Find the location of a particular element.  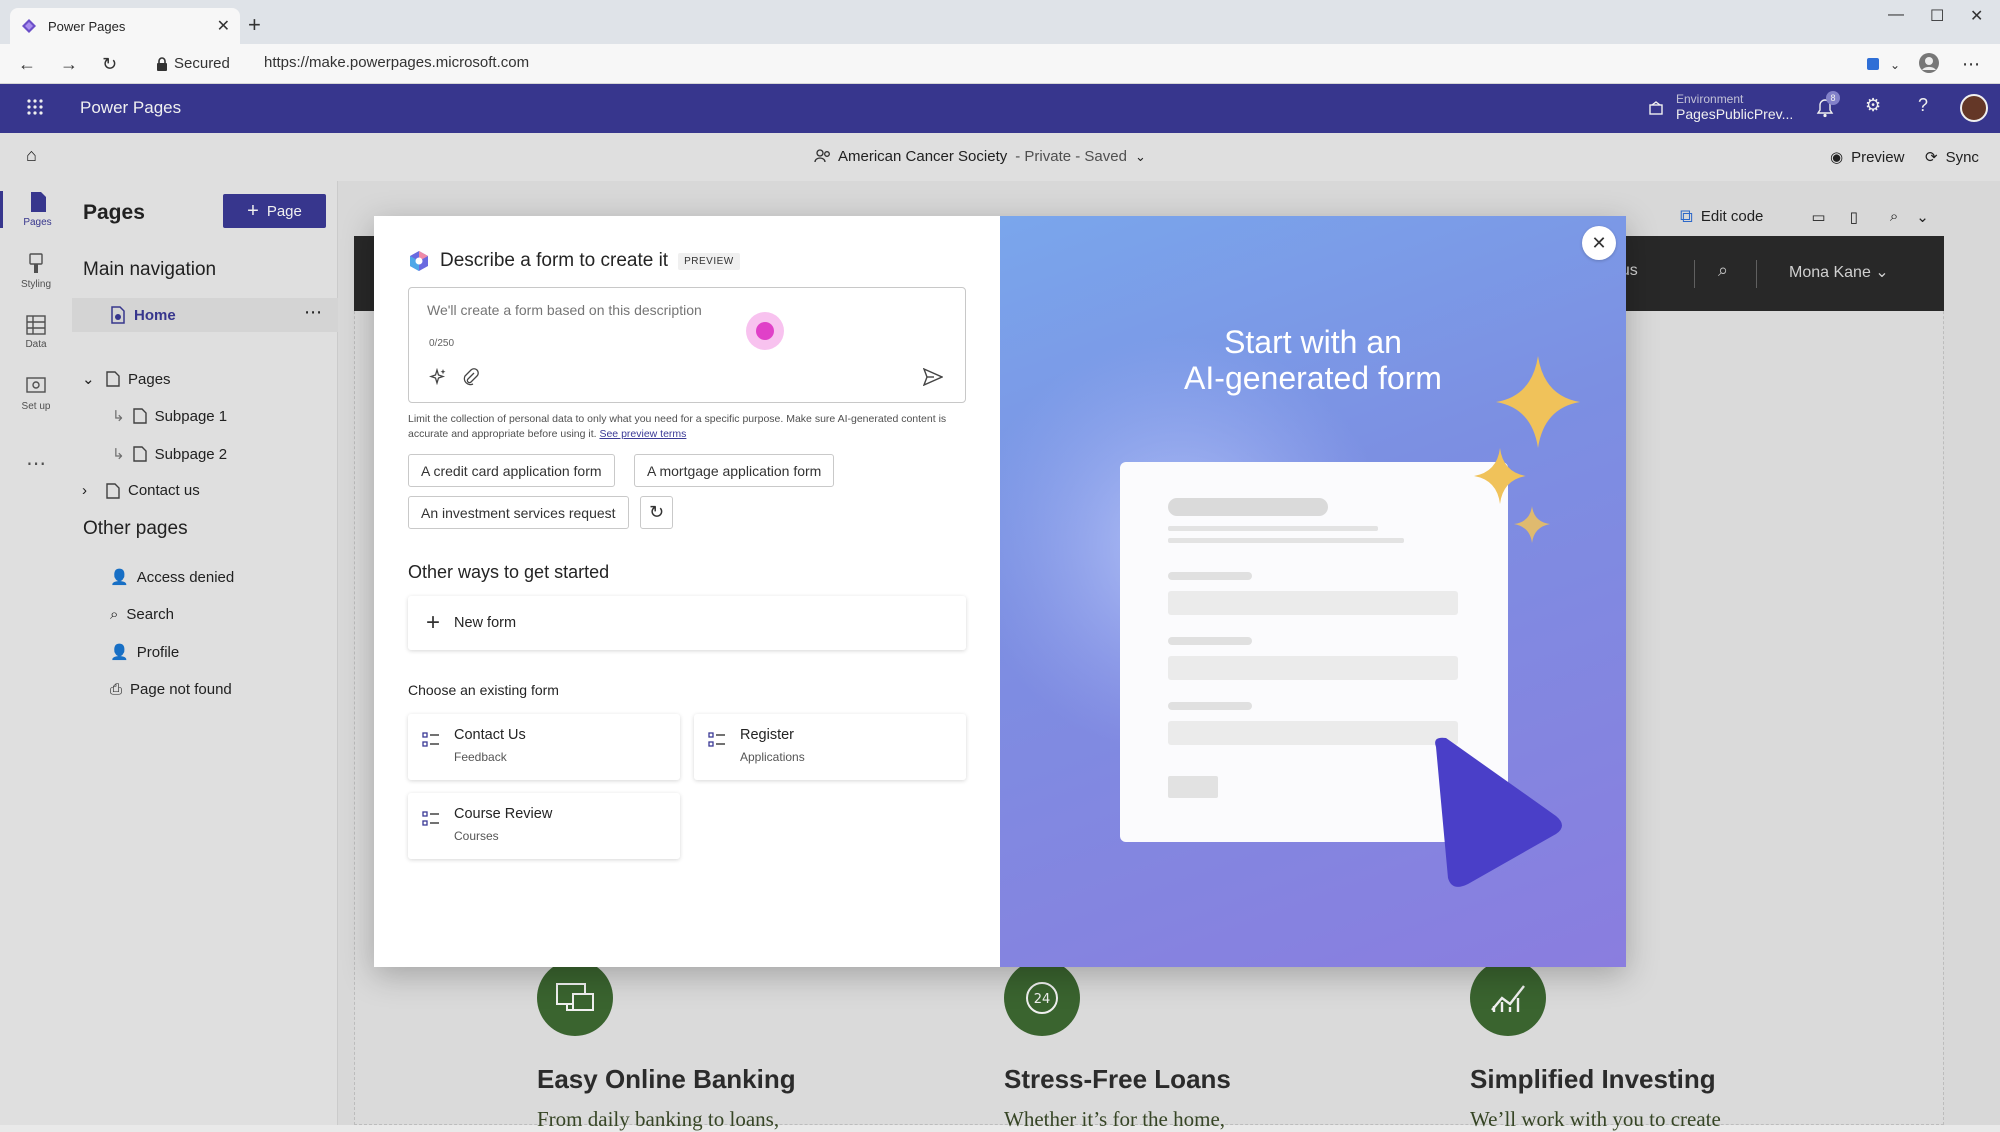

hero-title-line-1: Start with an is located at coordinates (1313, 342).